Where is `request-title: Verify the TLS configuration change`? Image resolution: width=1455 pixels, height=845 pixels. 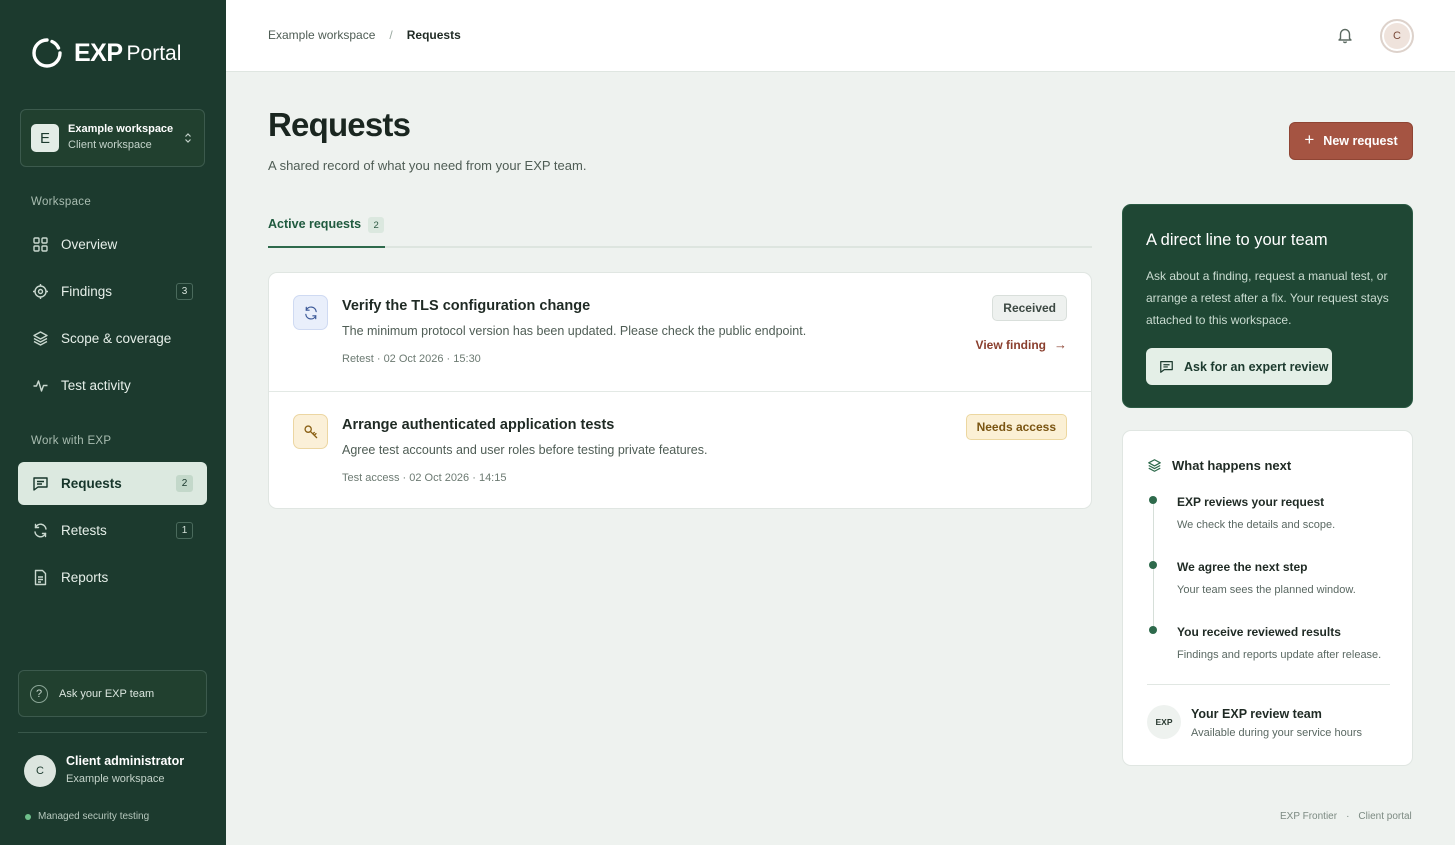 request-title: Verify the TLS configuration change is located at coordinates (466, 306).